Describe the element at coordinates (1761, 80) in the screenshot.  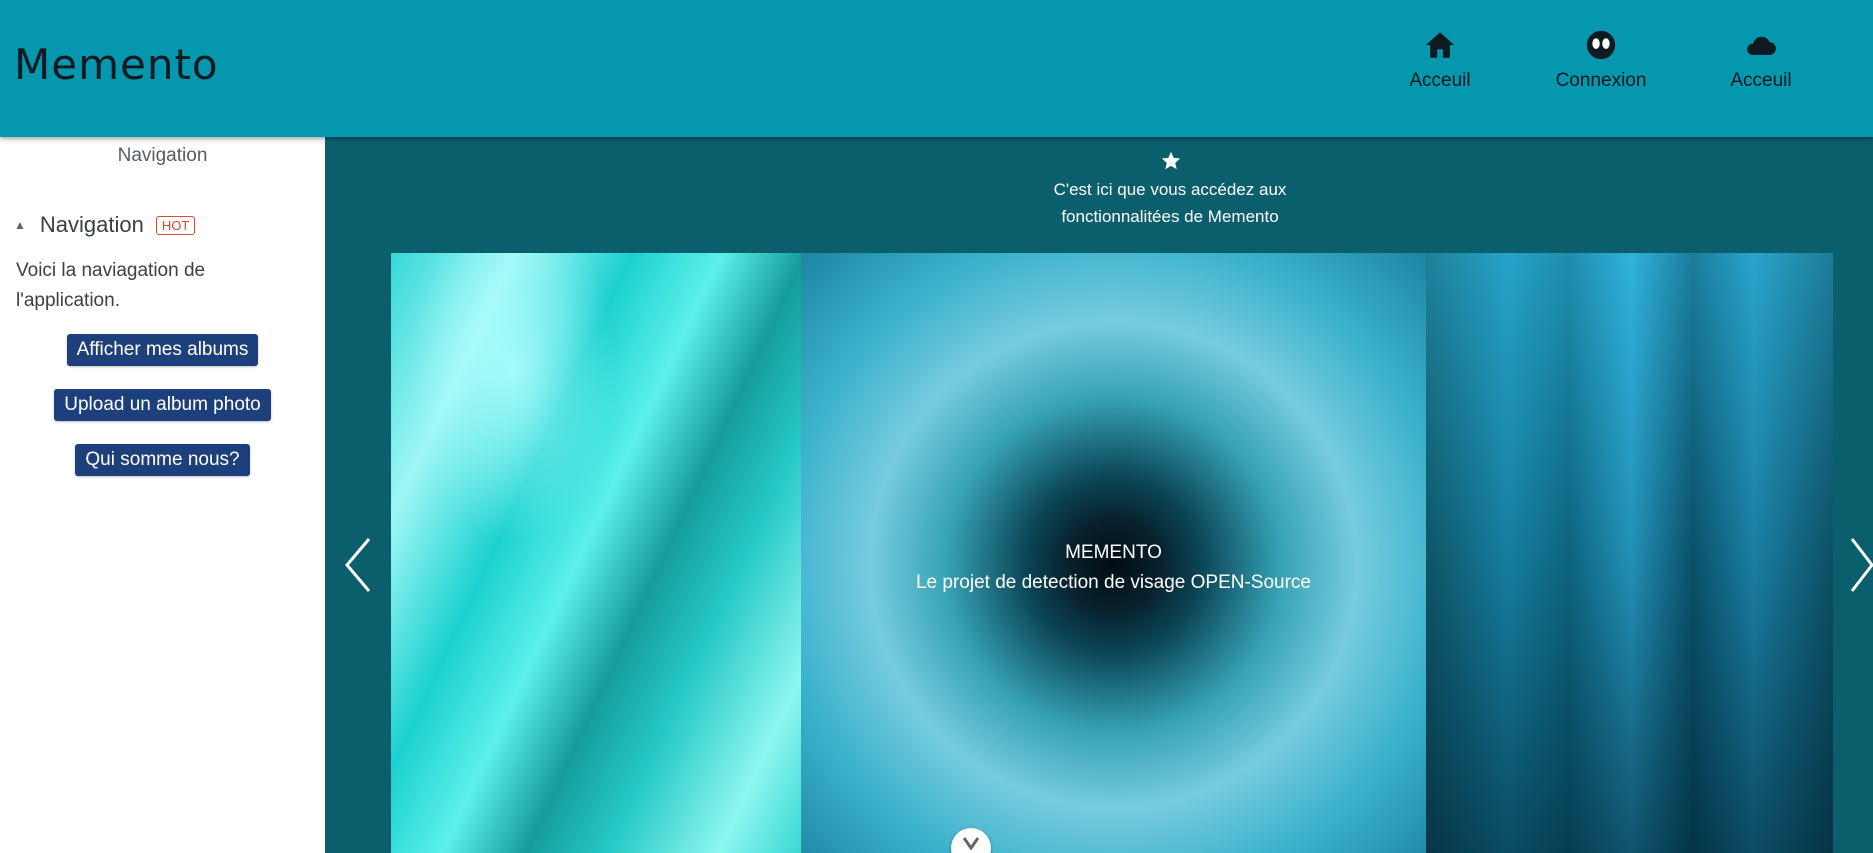
I see `nav-cloud-label: Acceuil` at that location.